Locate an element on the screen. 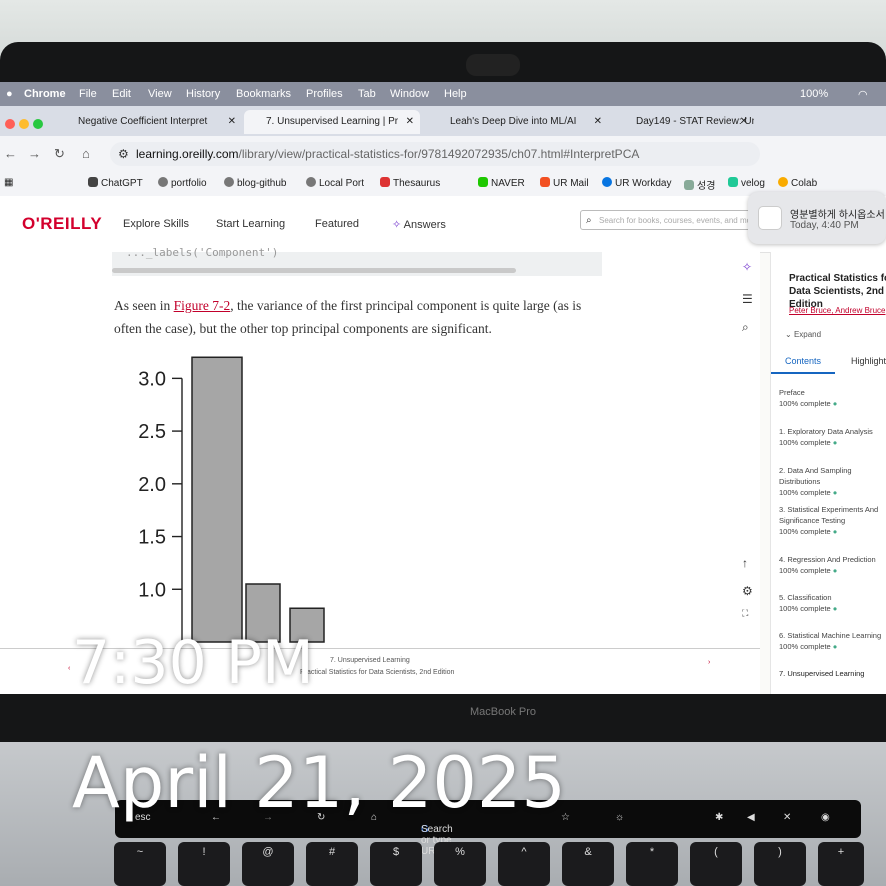 The image size is (886, 886). key-8: * is located at coordinates (652, 864).